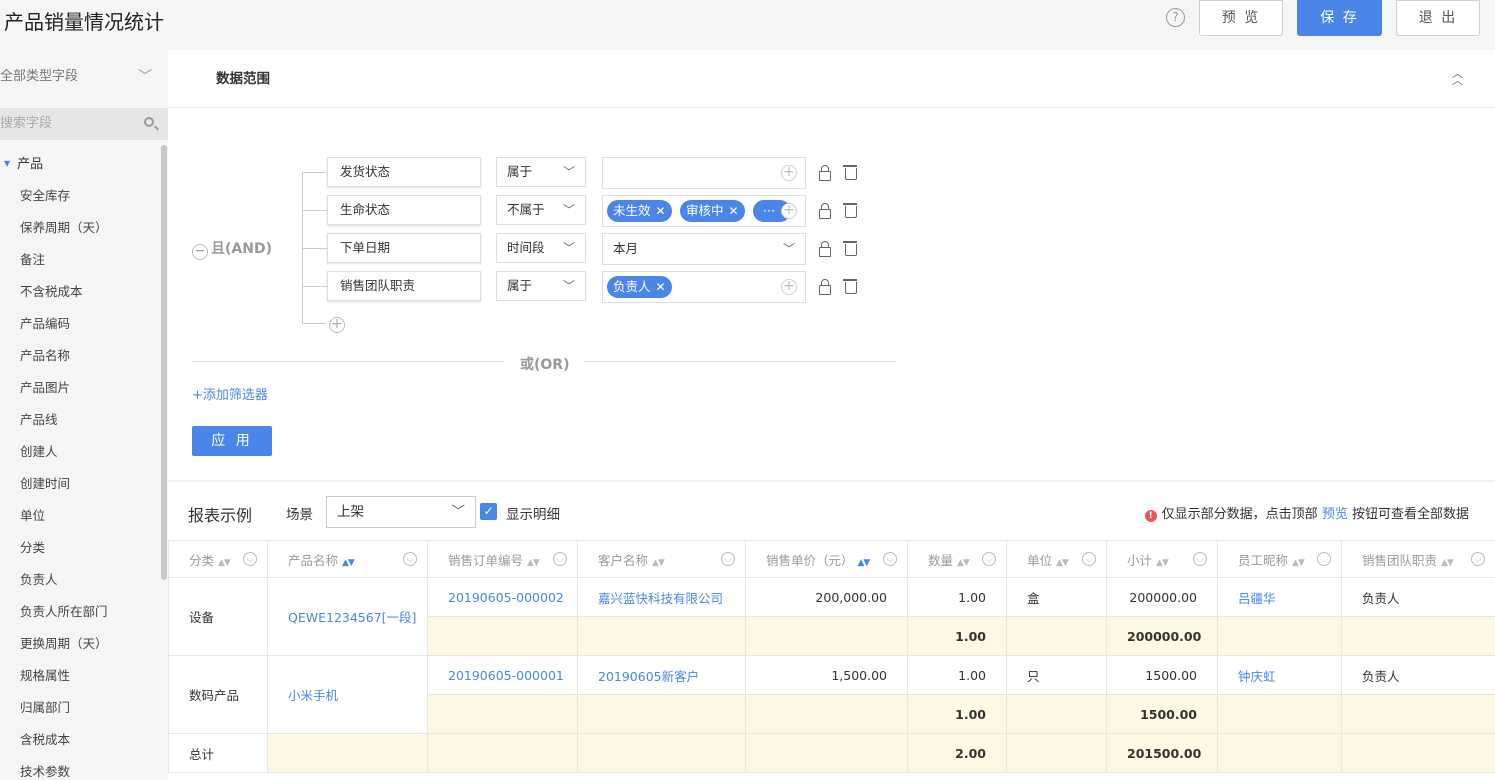 This screenshot has width=1495, height=780. What do you see at coordinates (1175, 17) in the screenshot?
I see `help-icon: ?` at bounding box center [1175, 17].